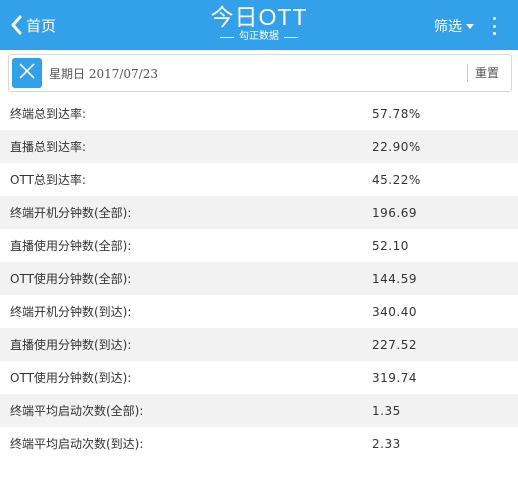 This screenshot has height=477, width=518. I want to click on metric-row: 直播使用分钟数(全部): 52.10, so click(259, 245).